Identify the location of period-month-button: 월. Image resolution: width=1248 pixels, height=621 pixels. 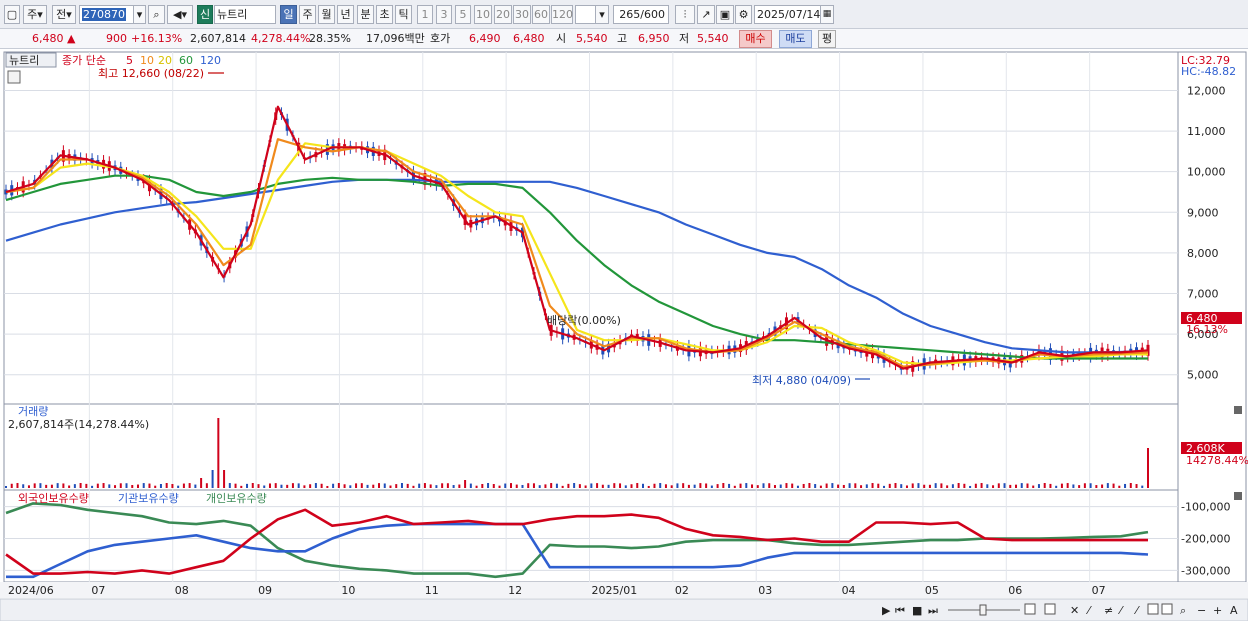
(326, 14).